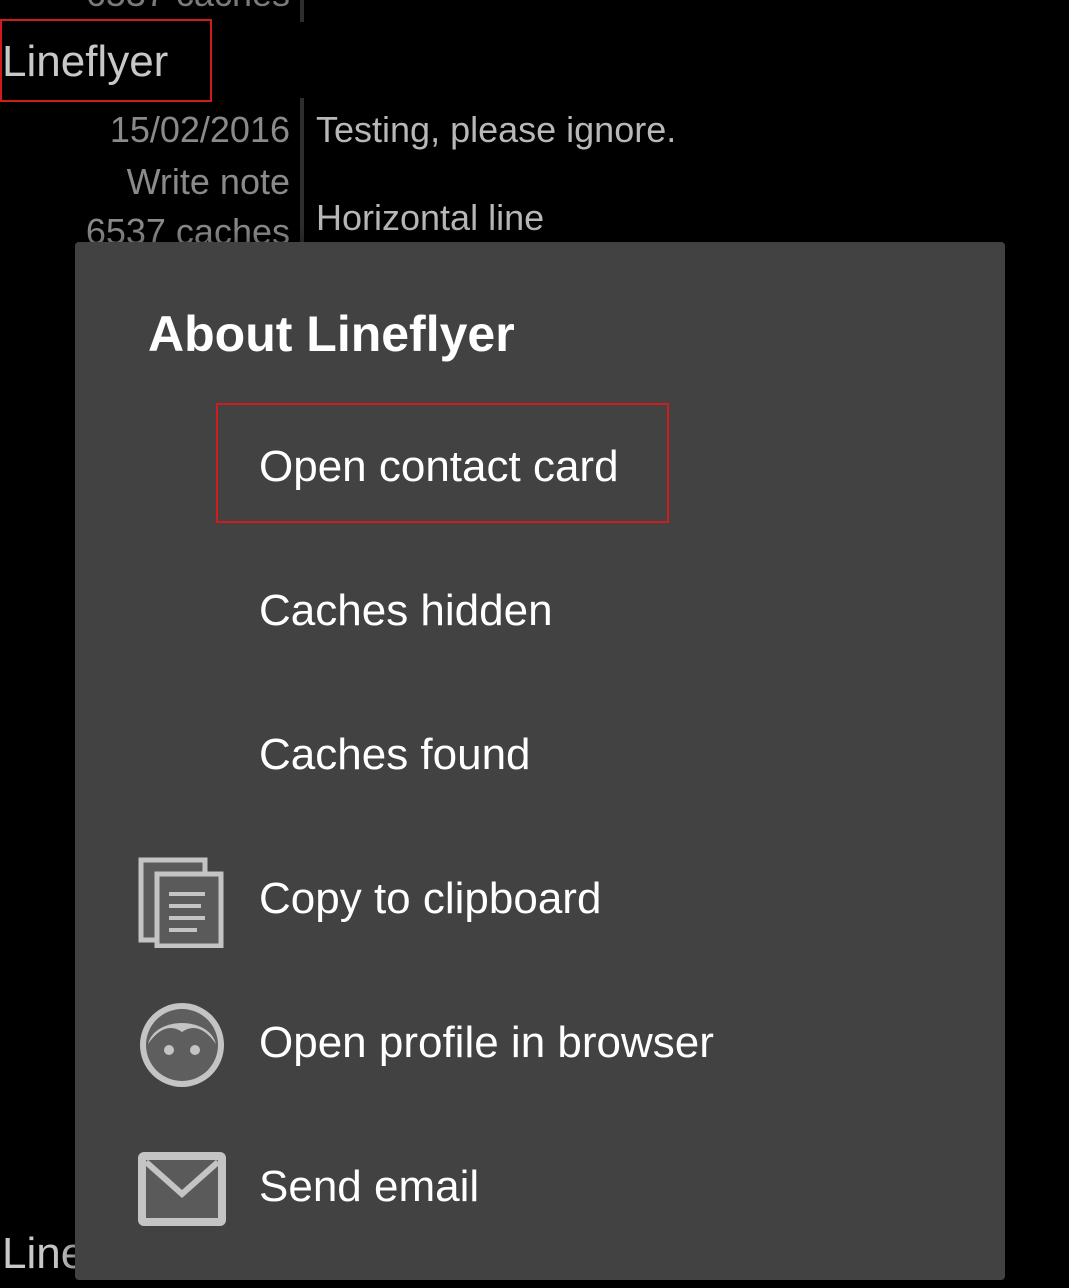  What do you see at coordinates (430, 217) in the screenshot?
I see `log-text-line-2: Horizontal line` at bounding box center [430, 217].